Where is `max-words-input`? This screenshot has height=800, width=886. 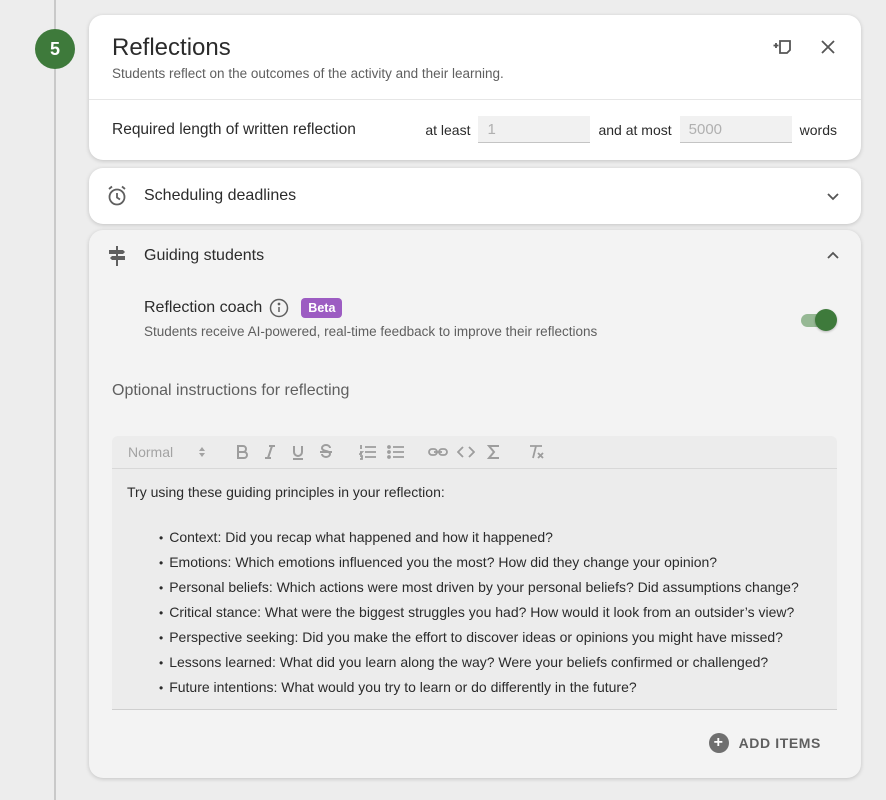
max-words-input is located at coordinates (735, 129).